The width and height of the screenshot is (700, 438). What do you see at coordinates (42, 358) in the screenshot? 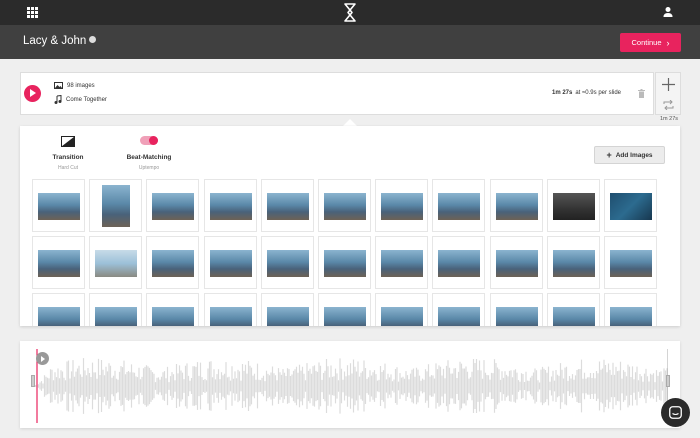
I see `play-audio-button` at bounding box center [42, 358].